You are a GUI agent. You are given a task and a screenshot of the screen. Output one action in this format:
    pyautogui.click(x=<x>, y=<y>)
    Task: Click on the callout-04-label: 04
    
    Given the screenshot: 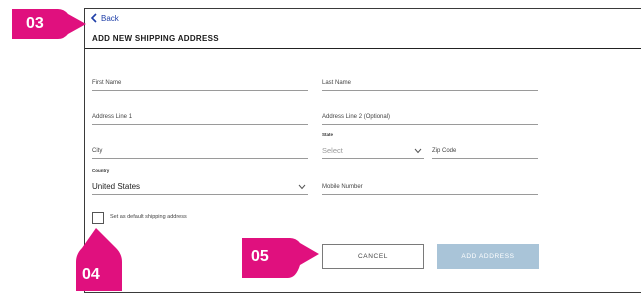 What is the action you would take?
    pyautogui.click(x=91, y=274)
    